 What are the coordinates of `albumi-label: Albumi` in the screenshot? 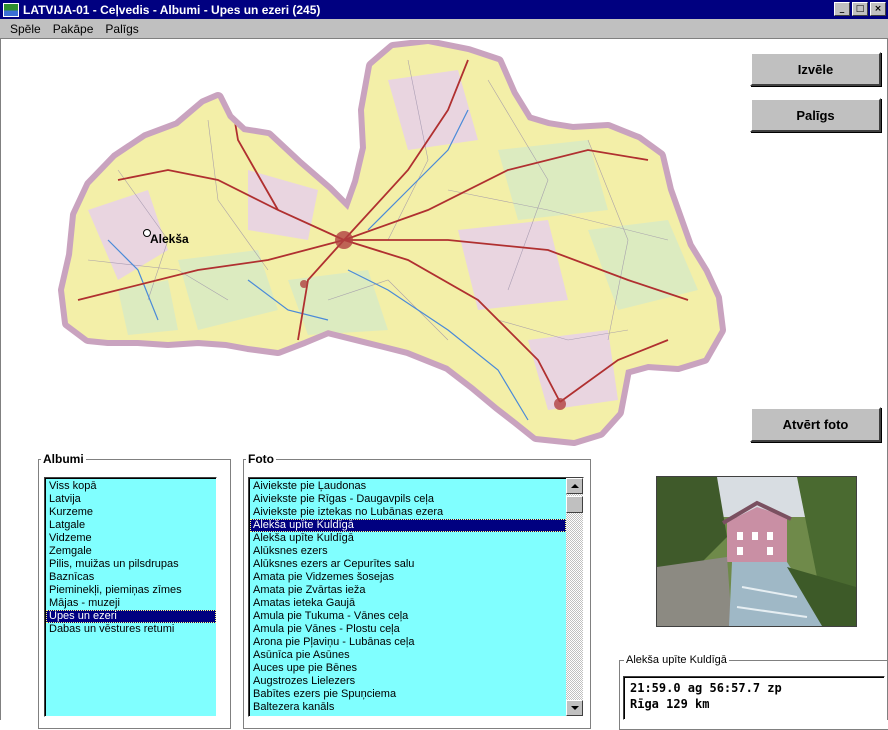 It's located at (63, 459).